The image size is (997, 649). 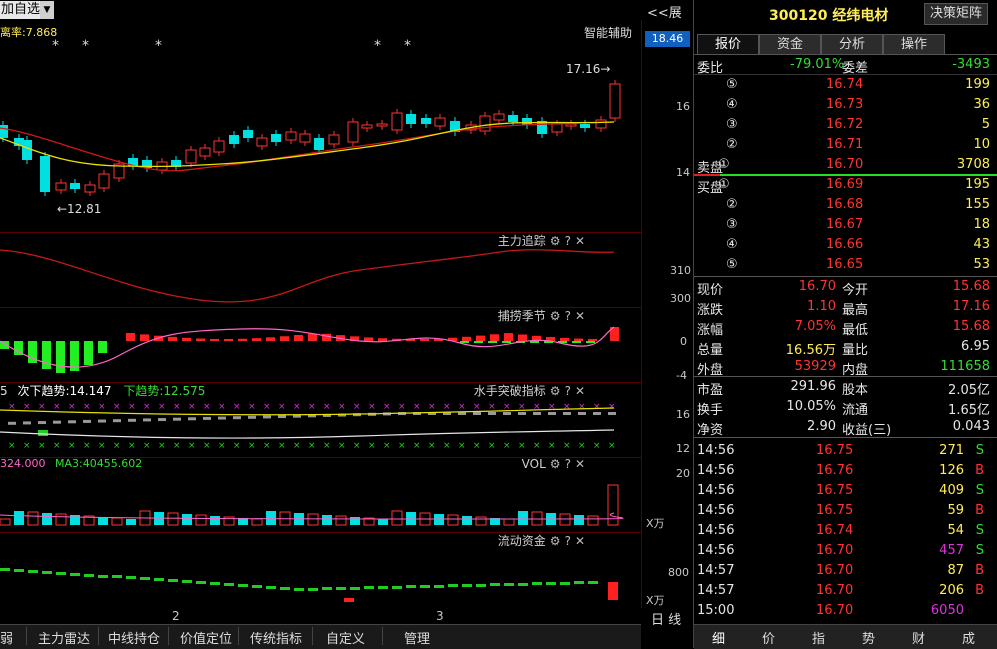 What do you see at coordinates (844, 471) in the screenshot?
I see `tick-row: 14:56 16.76 126 B` at bounding box center [844, 471].